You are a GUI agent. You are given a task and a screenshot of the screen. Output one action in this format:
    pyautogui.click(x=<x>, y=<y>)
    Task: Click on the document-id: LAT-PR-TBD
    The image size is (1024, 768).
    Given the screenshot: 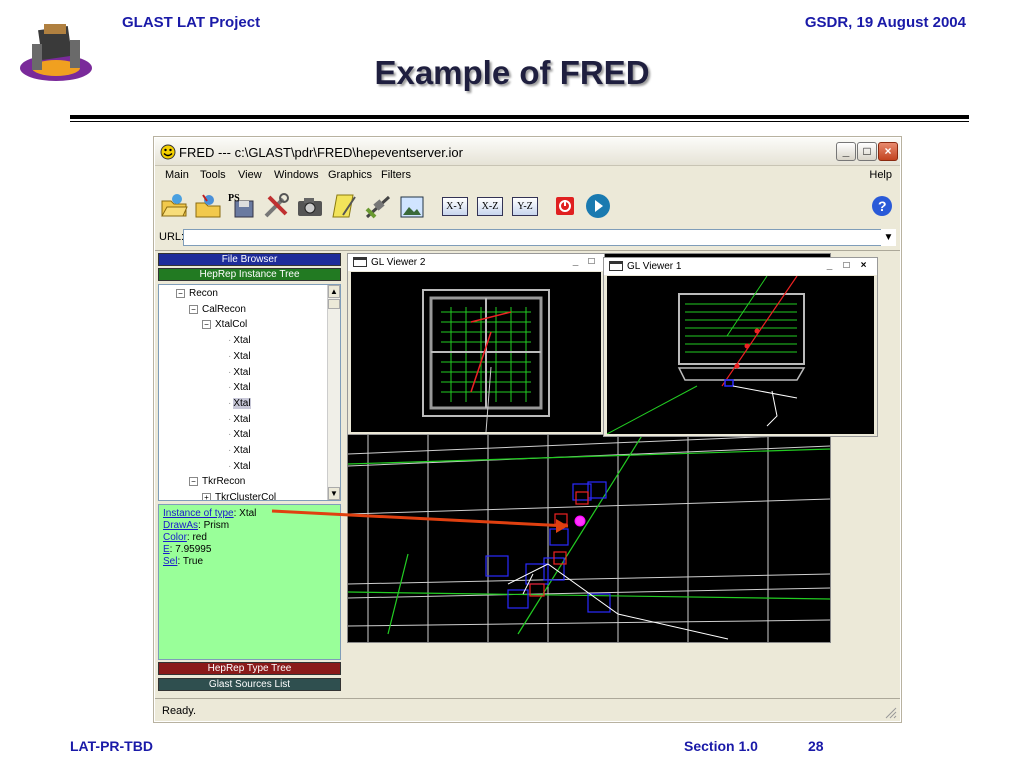 What is the action you would take?
    pyautogui.click(x=111, y=746)
    